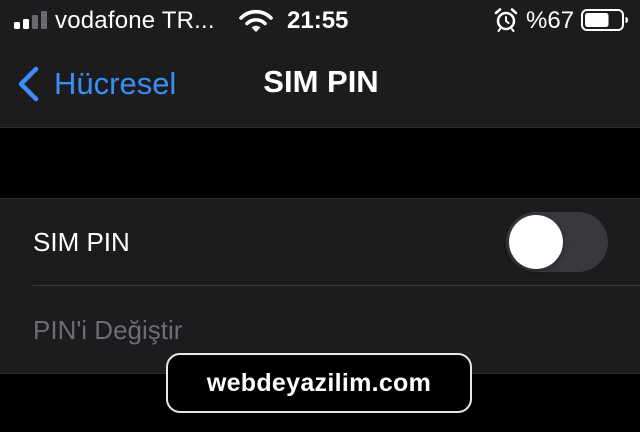 This screenshot has height=432, width=640. Describe the element at coordinates (81, 242) in the screenshot. I see `sim-pin-label: SIM PIN` at that location.